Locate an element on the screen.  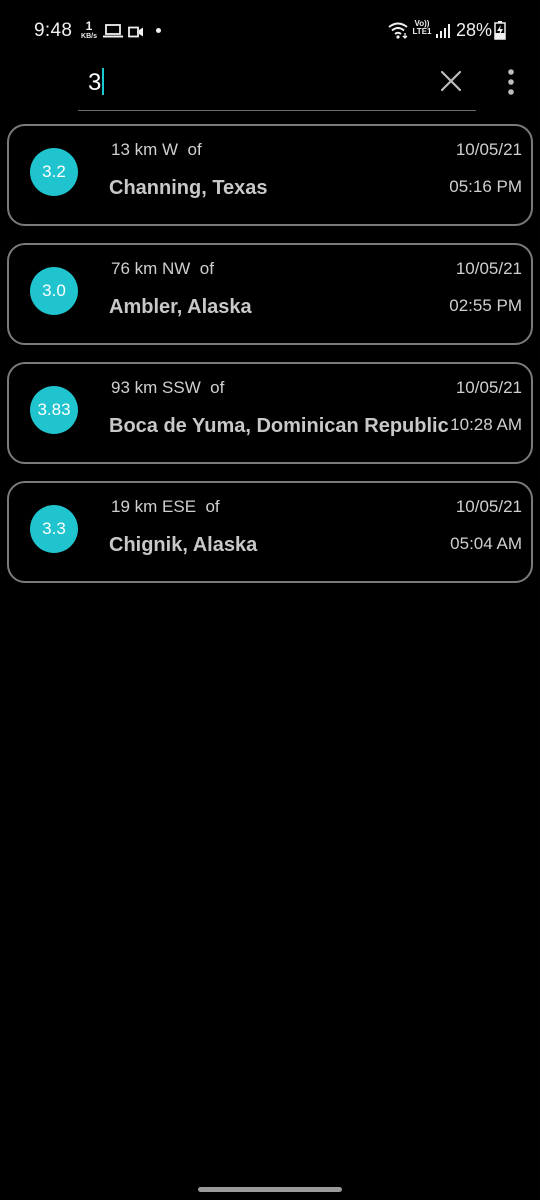
magnitude-badge: 3.3 is located at coordinates (54, 529).